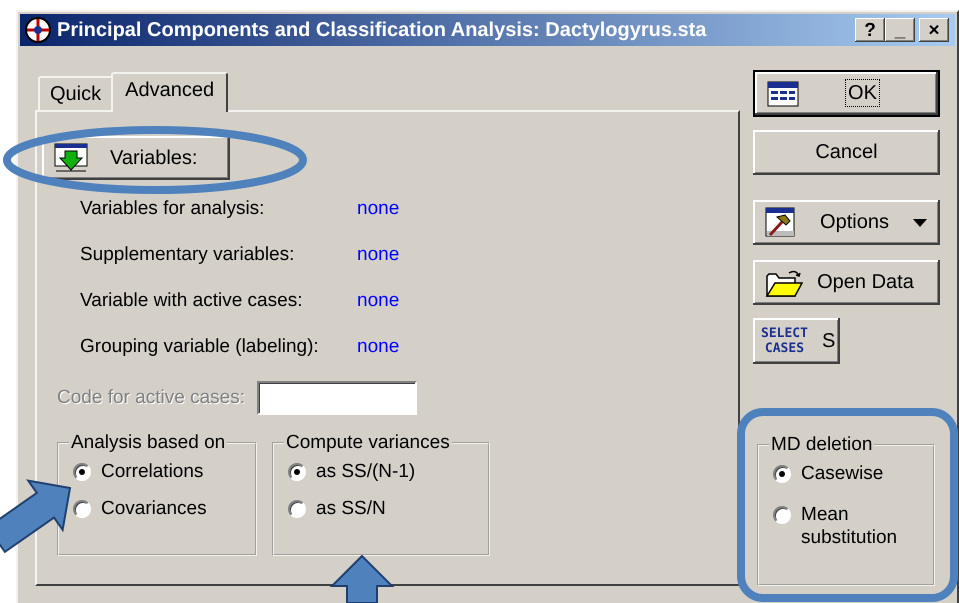  Describe the element at coordinates (351, 508) in the screenshot. I see `radio-label: as SS/N` at that location.